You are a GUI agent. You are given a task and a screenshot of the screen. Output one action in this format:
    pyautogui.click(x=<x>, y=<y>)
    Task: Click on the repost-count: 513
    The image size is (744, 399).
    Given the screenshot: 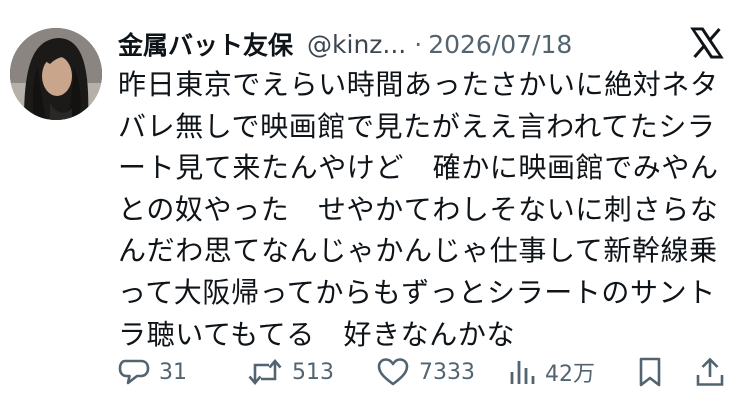 What is the action you would take?
    pyautogui.click(x=313, y=372)
    